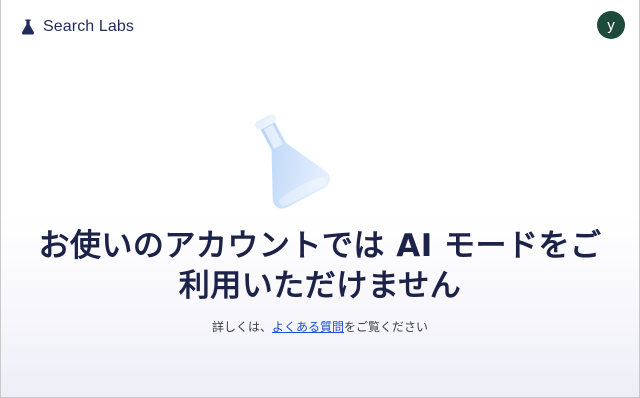 This screenshot has height=398, width=640. Describe the element at coordinates (308, 327) in the screenshot. I see `faq-link: よくある質問` at that location.